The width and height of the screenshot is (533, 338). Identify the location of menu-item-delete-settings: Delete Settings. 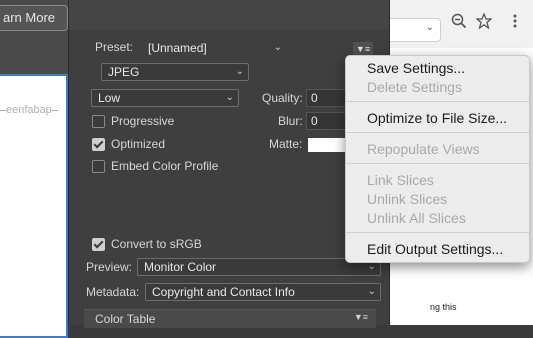
(414, 87).